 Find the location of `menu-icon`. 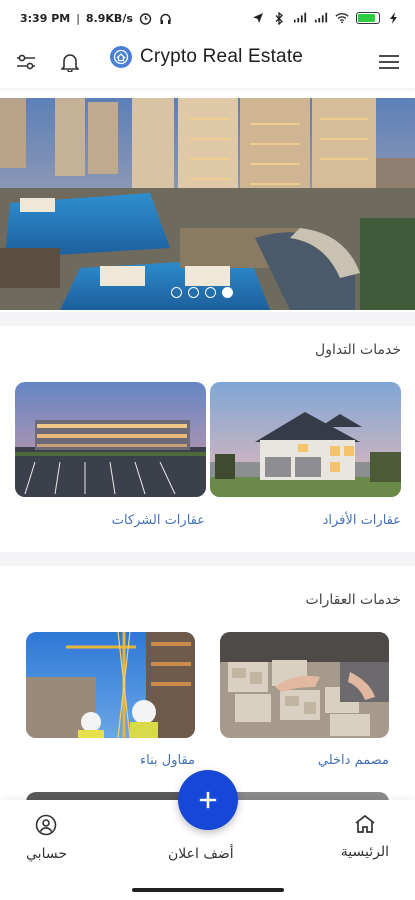

menu-icon is located at coordinates (389, 62).